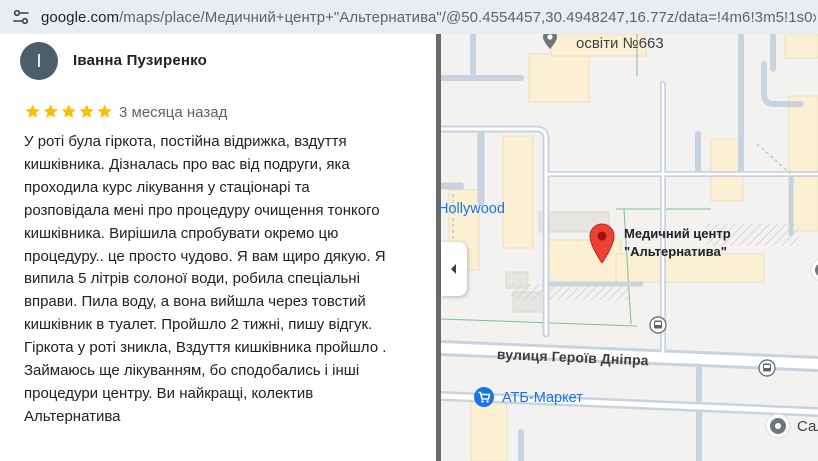  I want to click on atb-market-label: АТБ-Маркет, so click(542, 398).